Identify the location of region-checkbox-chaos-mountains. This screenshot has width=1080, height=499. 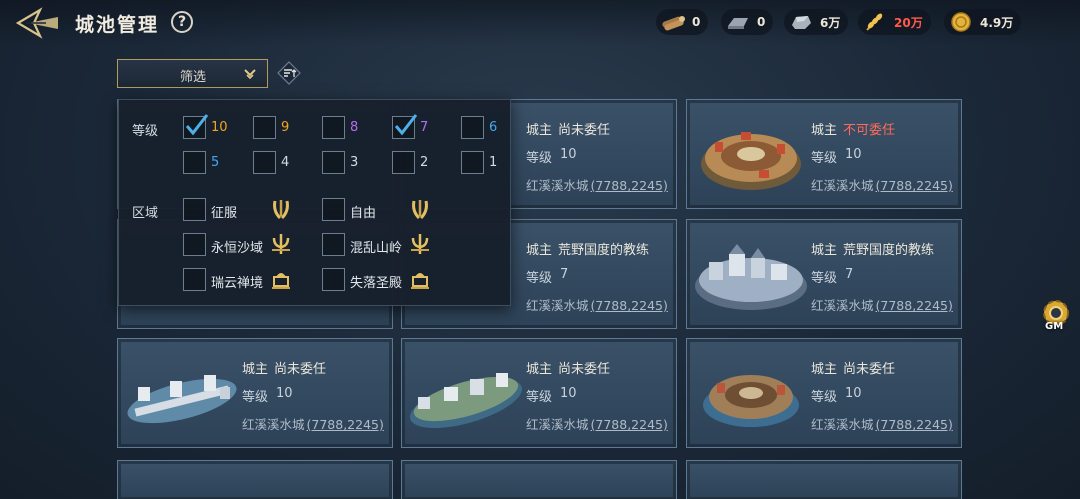
(333, 244).